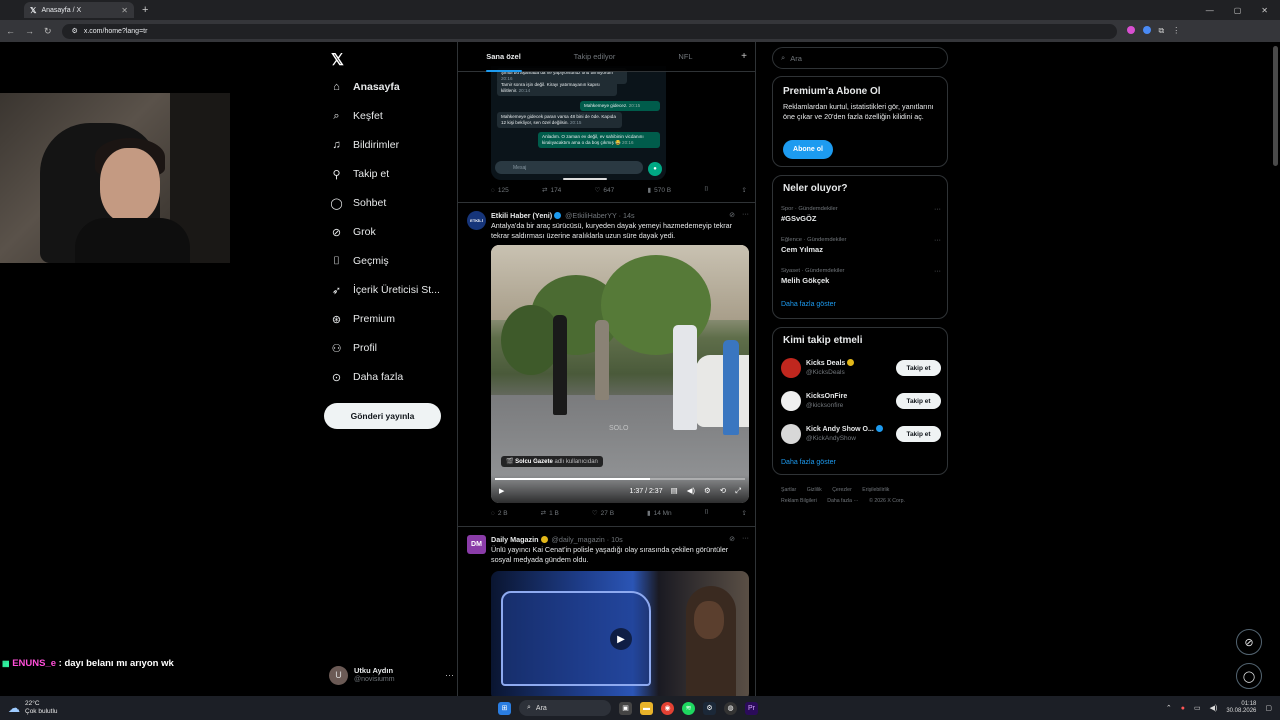 Image resolution: width=1280 pixels, height=720 pixels. What do you see at coordinates (861, 368) in the screenshot?
I see `follow-suggestion: Kicks Deals @KicksDeals Takip et` at bounding box center [861, 368].